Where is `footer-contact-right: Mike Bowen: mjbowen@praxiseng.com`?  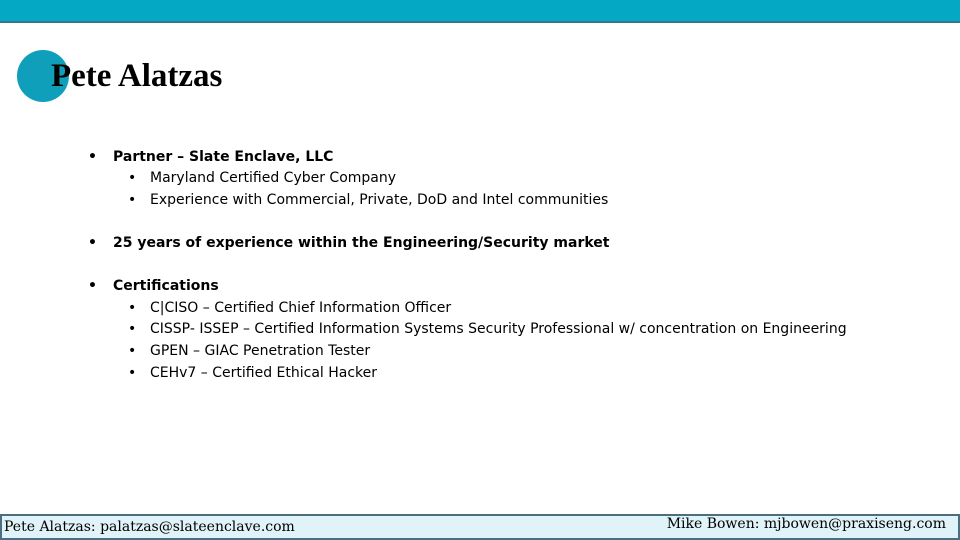 footer-contact-right: Mike Bowen: mjbowen@praxiseng.com is located at coordinates (806, 524).